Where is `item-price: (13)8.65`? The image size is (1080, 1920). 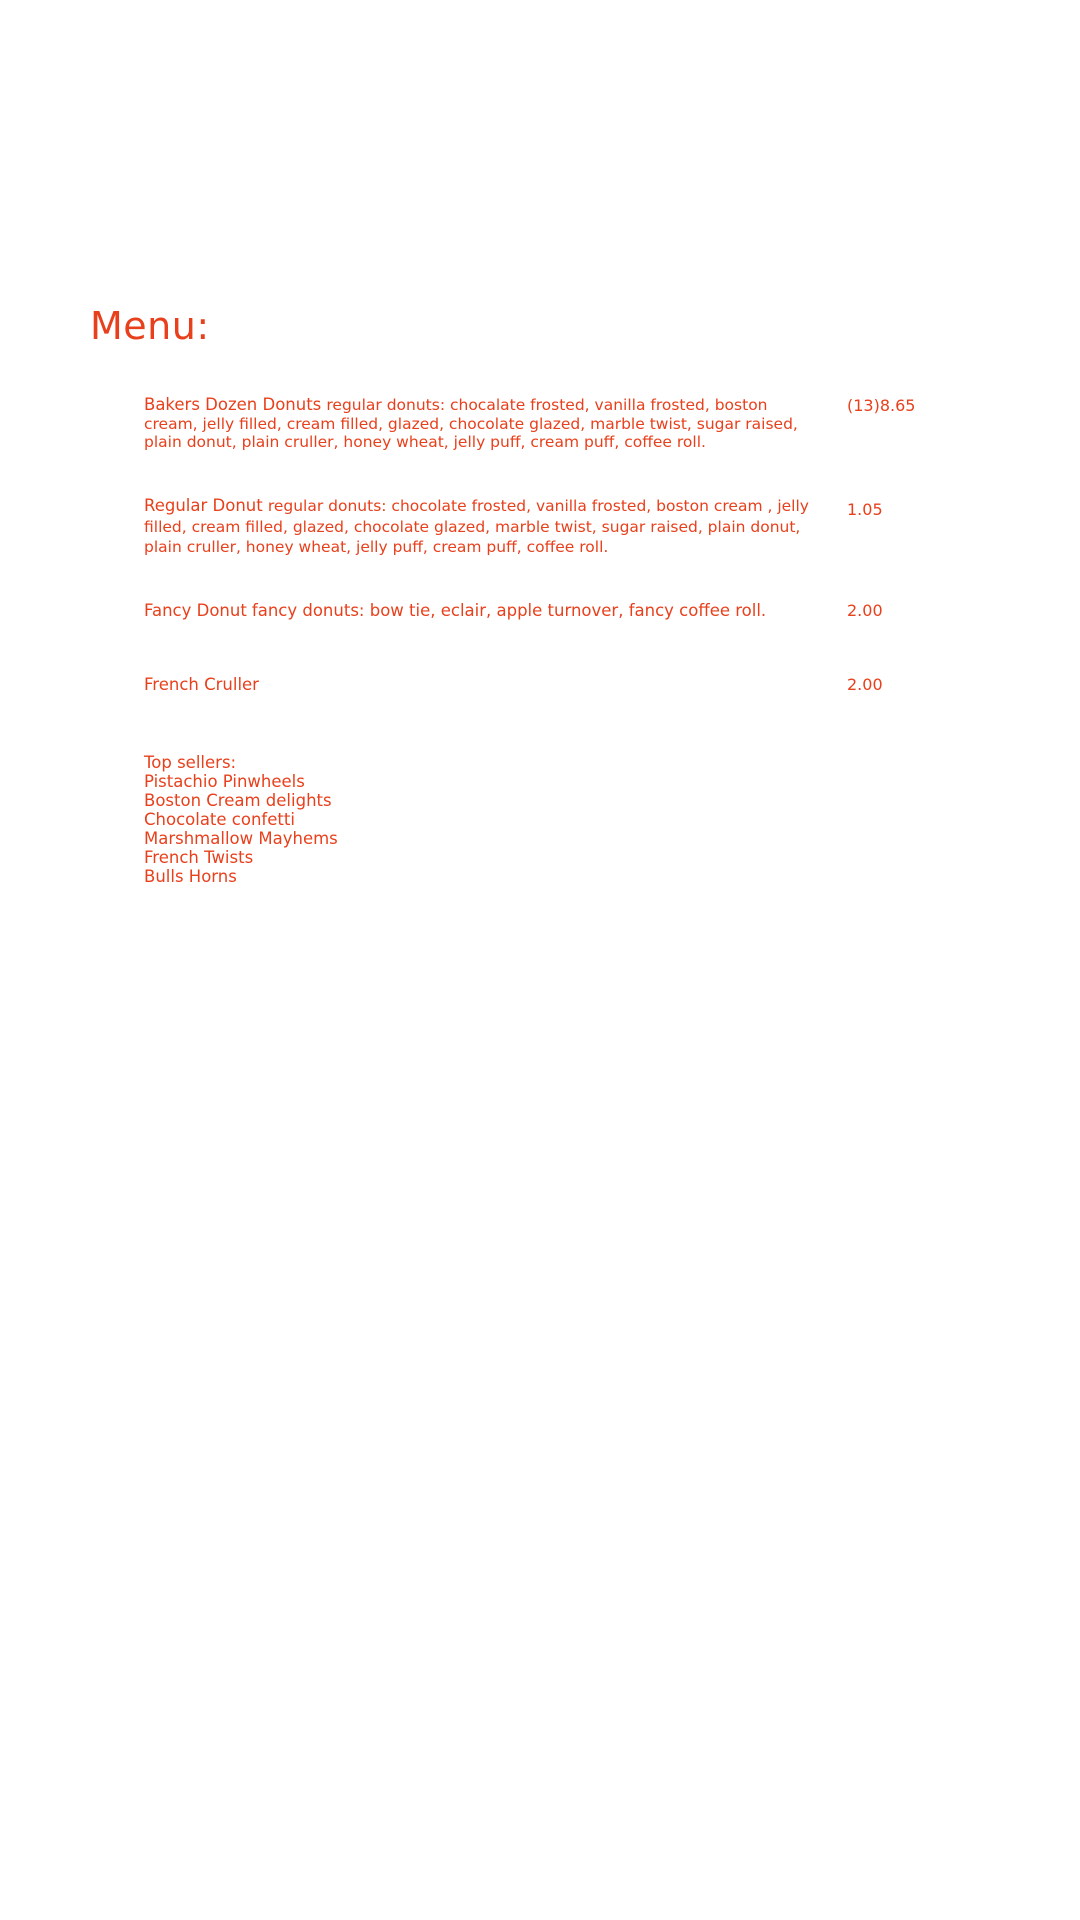
item-price: (13)8.65 is located at coordinates (881, 405).